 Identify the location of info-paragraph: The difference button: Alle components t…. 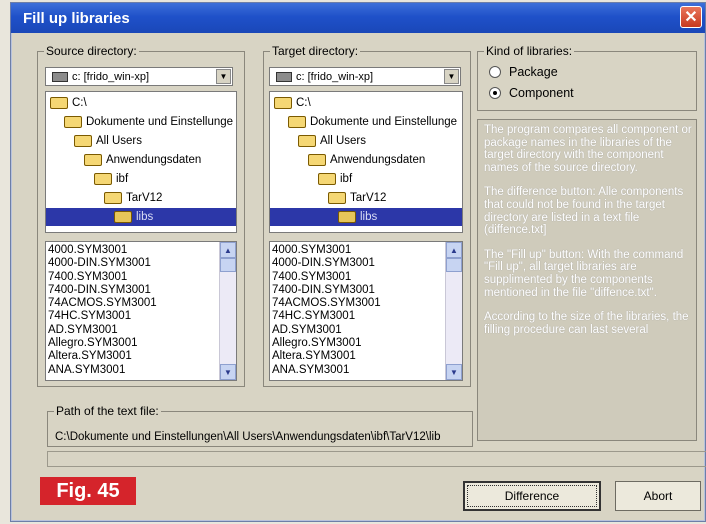
(584, 211).